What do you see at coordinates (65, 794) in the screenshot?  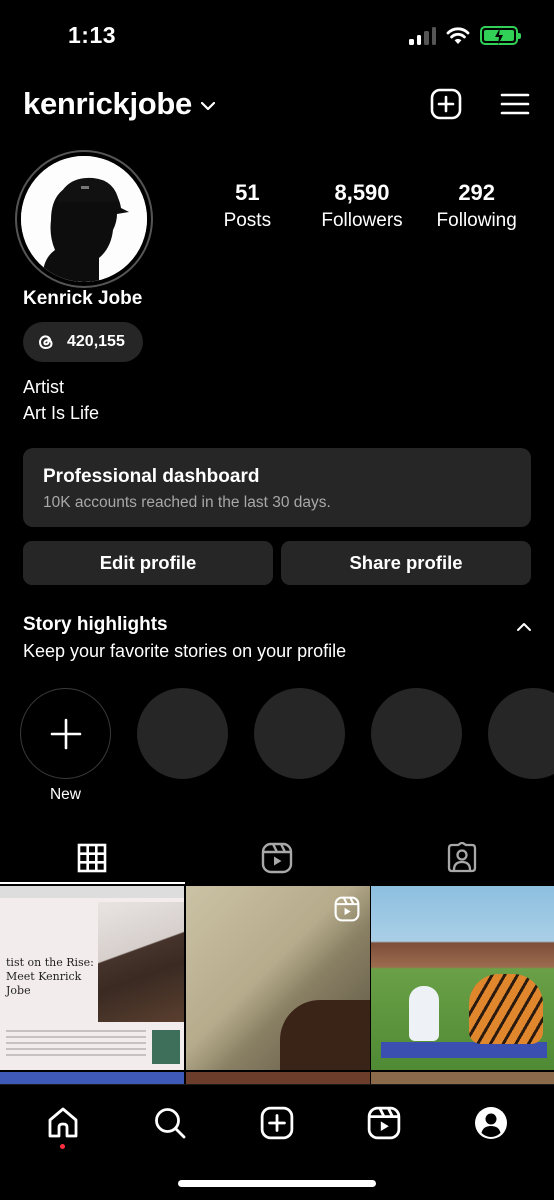 I see `new-highlight-label: New` at bounding box center [65, 794].